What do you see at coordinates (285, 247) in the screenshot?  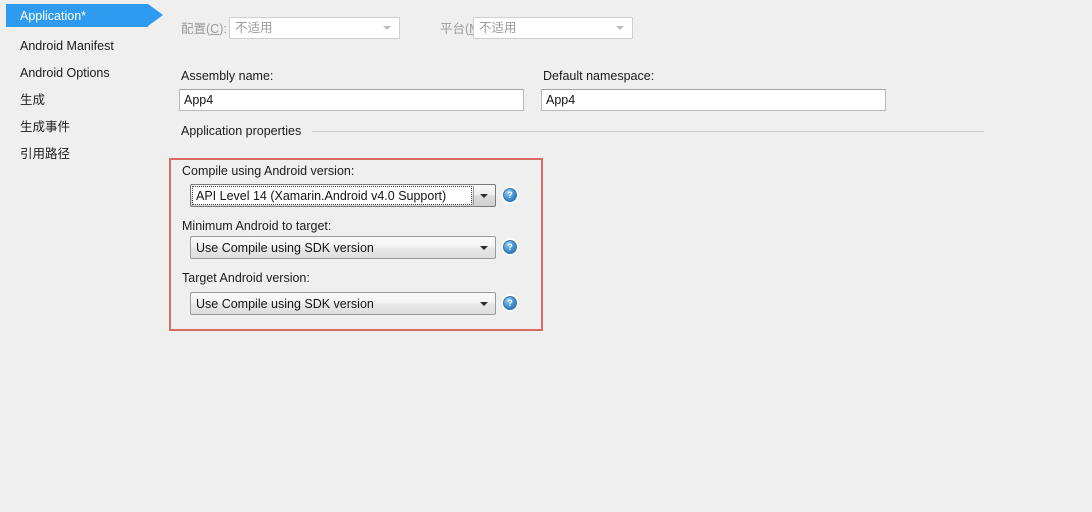 I see `minimum-android-to-target-value: Use Compile using SDK version` at bounding box center [285, 247].